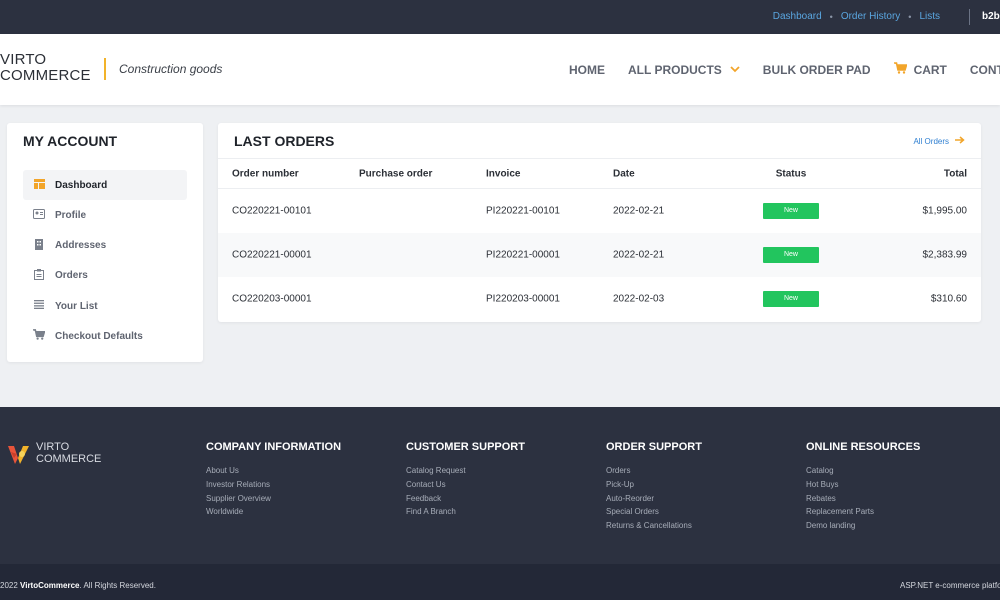 This screenshot has height=600, width=1000. Describe the element at coordinates (105, 336) in the screenshot. I see `sidebar-item-checkout-defaults: Checkout Defaults` at that location.